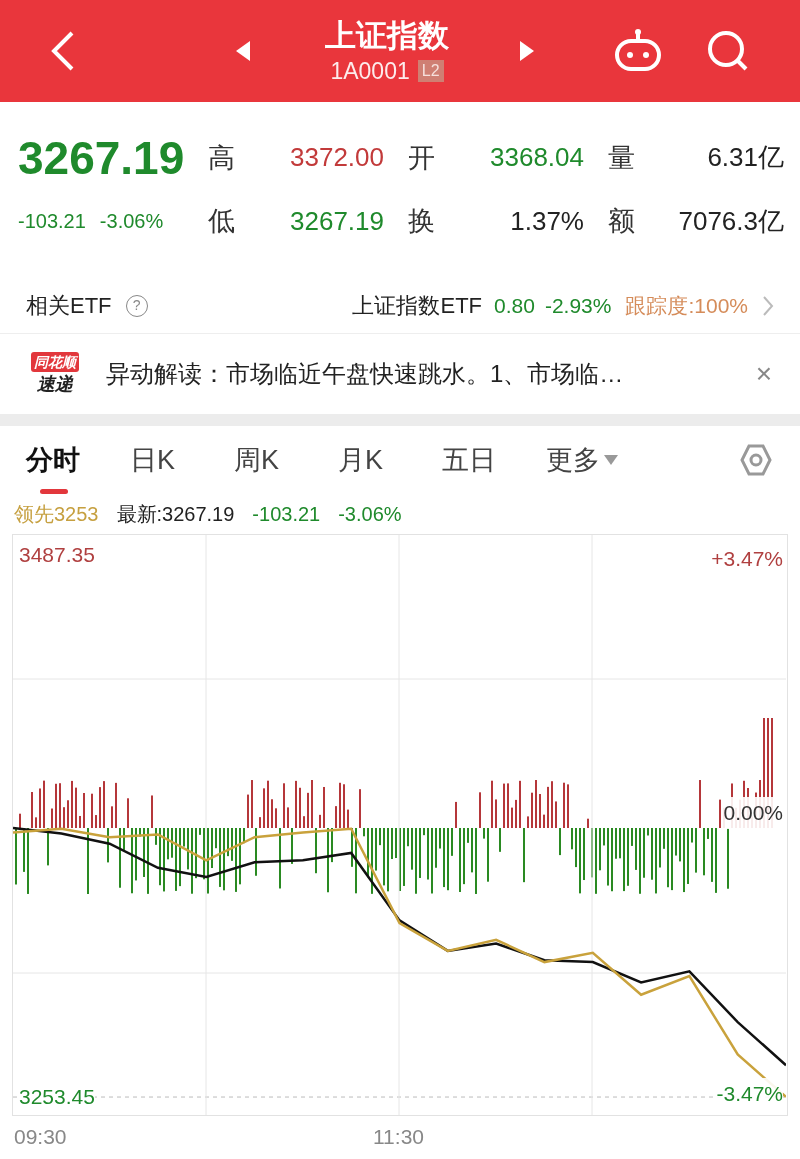 The width and height of the screenshot is (800, 1159). Describe the element at coordinates (336, 158) in the screenshot. I see `stat-value: 3372.00` at that location.